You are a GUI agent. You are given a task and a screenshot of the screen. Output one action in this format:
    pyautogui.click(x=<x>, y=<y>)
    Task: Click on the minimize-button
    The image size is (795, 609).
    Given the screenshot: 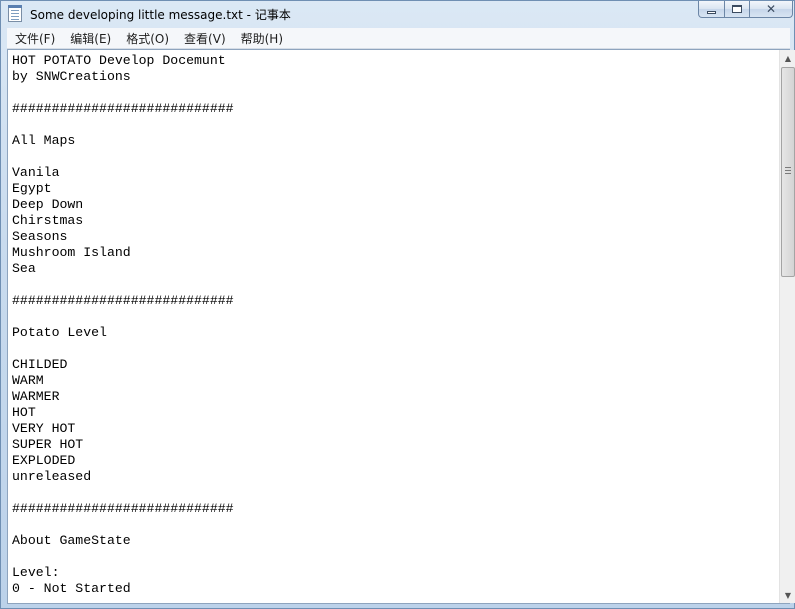 What is the action you would take?
    pyautogui.click(x=711, y=9)
    